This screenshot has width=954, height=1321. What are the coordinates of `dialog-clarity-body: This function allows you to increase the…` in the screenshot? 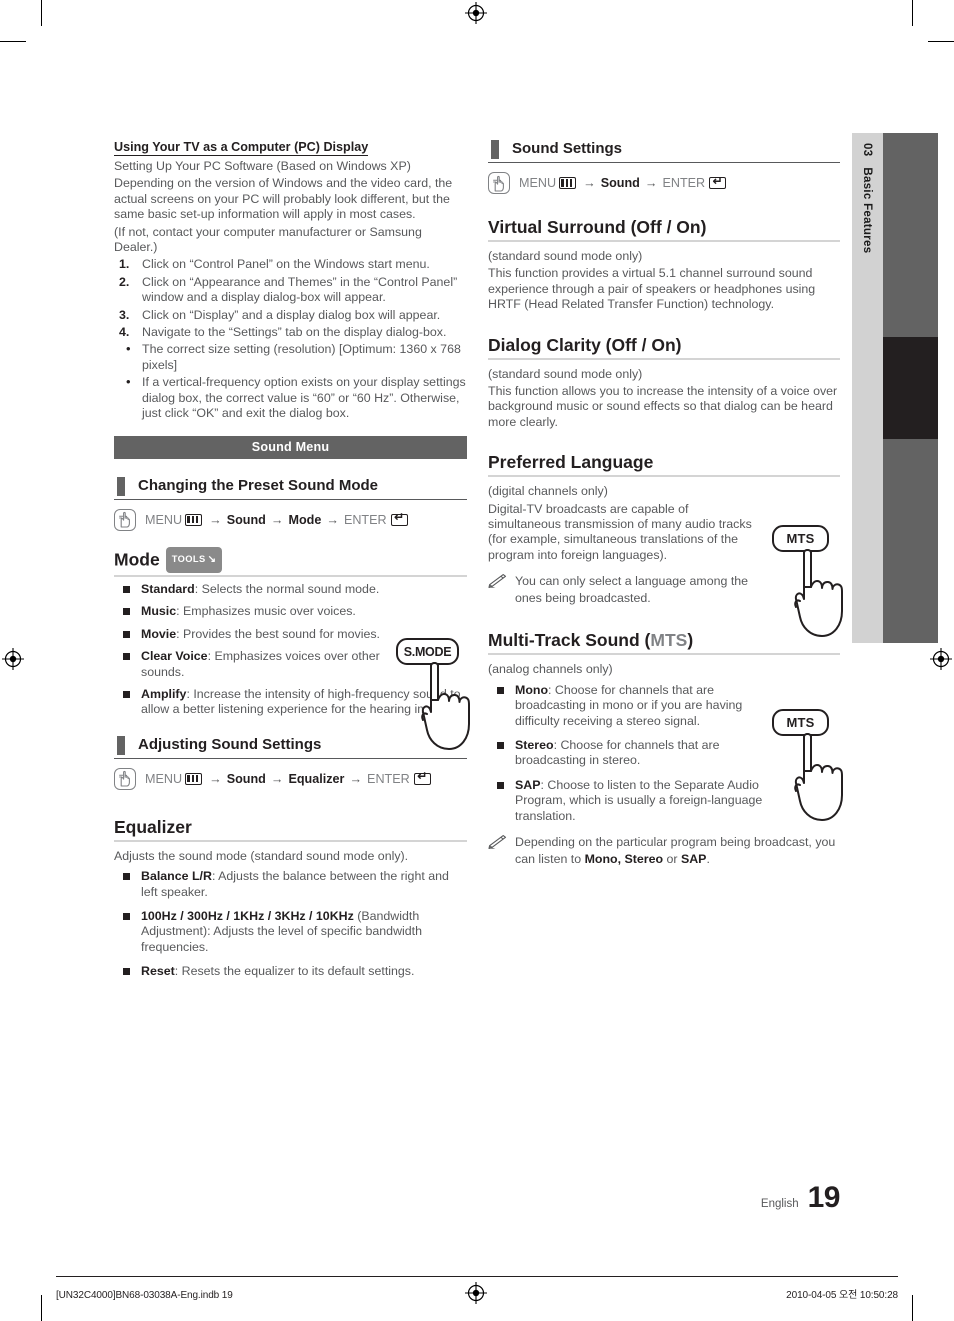 It's located at (663, 406).